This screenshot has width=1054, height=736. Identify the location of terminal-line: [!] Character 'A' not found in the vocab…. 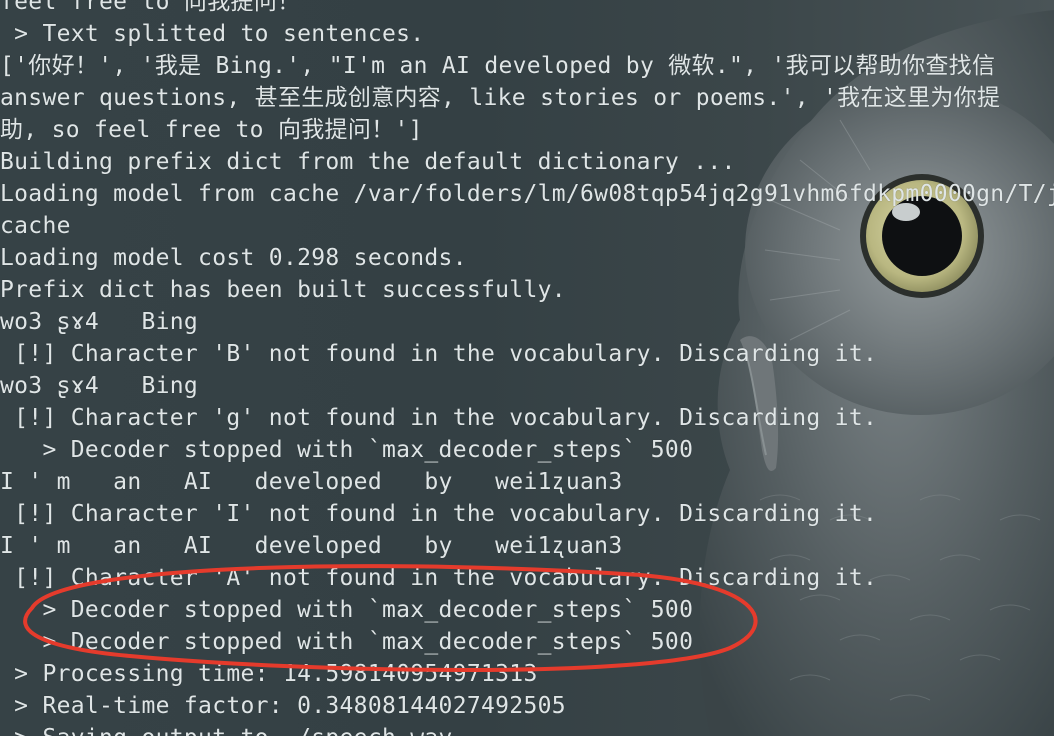
(439, 578).